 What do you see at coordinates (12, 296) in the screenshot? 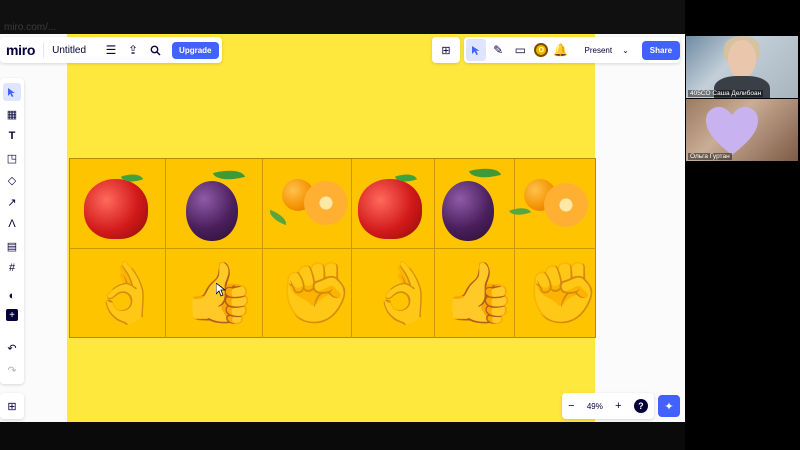
I see `more-apps-icon: ◐` at bounding box center [12, 296].